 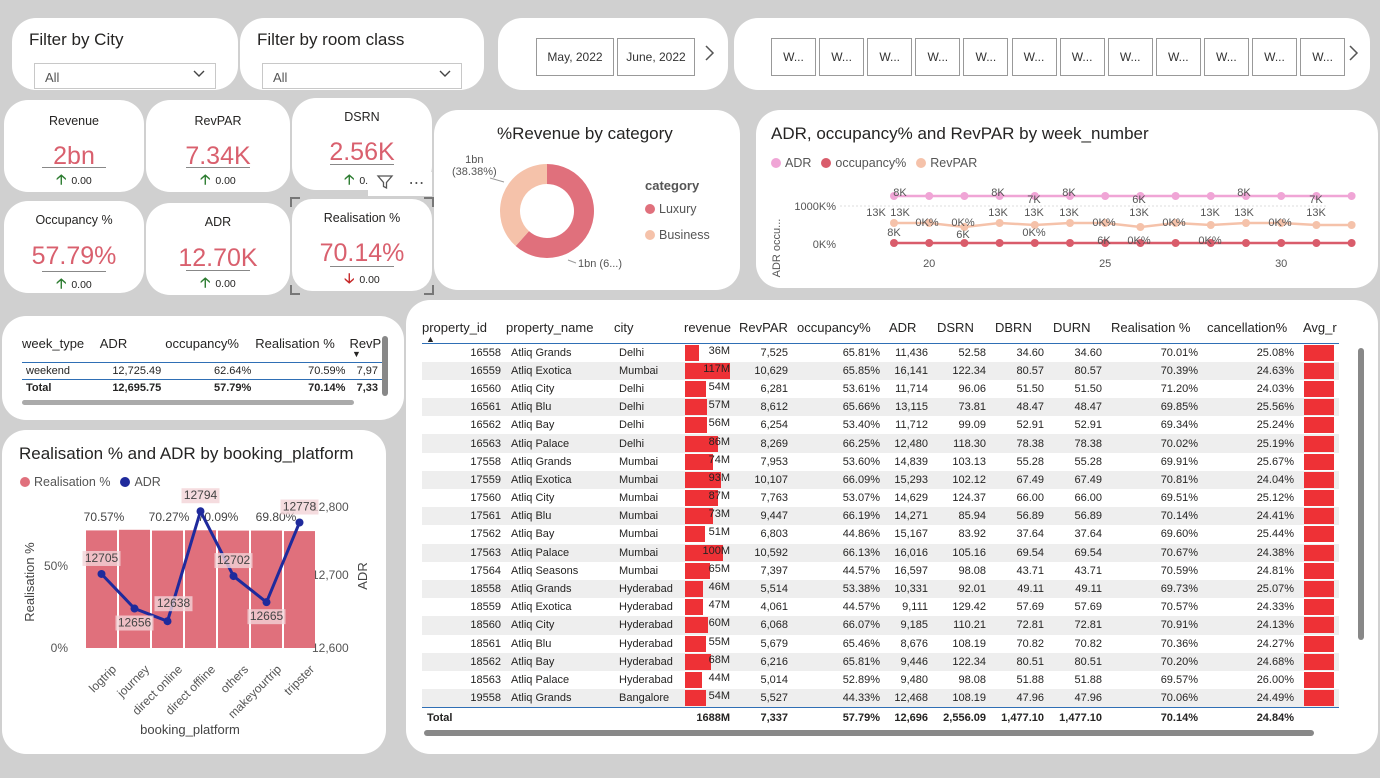 I want to click on table-header: DSRN, so click(x=962, y=332).